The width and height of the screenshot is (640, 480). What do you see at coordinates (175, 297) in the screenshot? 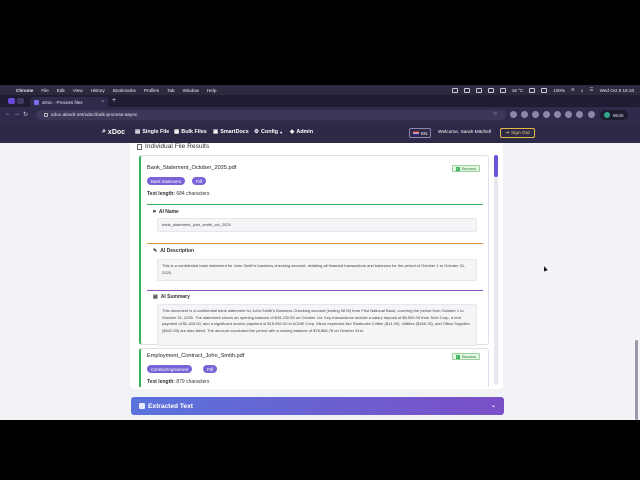
I see `section-label: AI Summary` at bounding box center [175, 297].